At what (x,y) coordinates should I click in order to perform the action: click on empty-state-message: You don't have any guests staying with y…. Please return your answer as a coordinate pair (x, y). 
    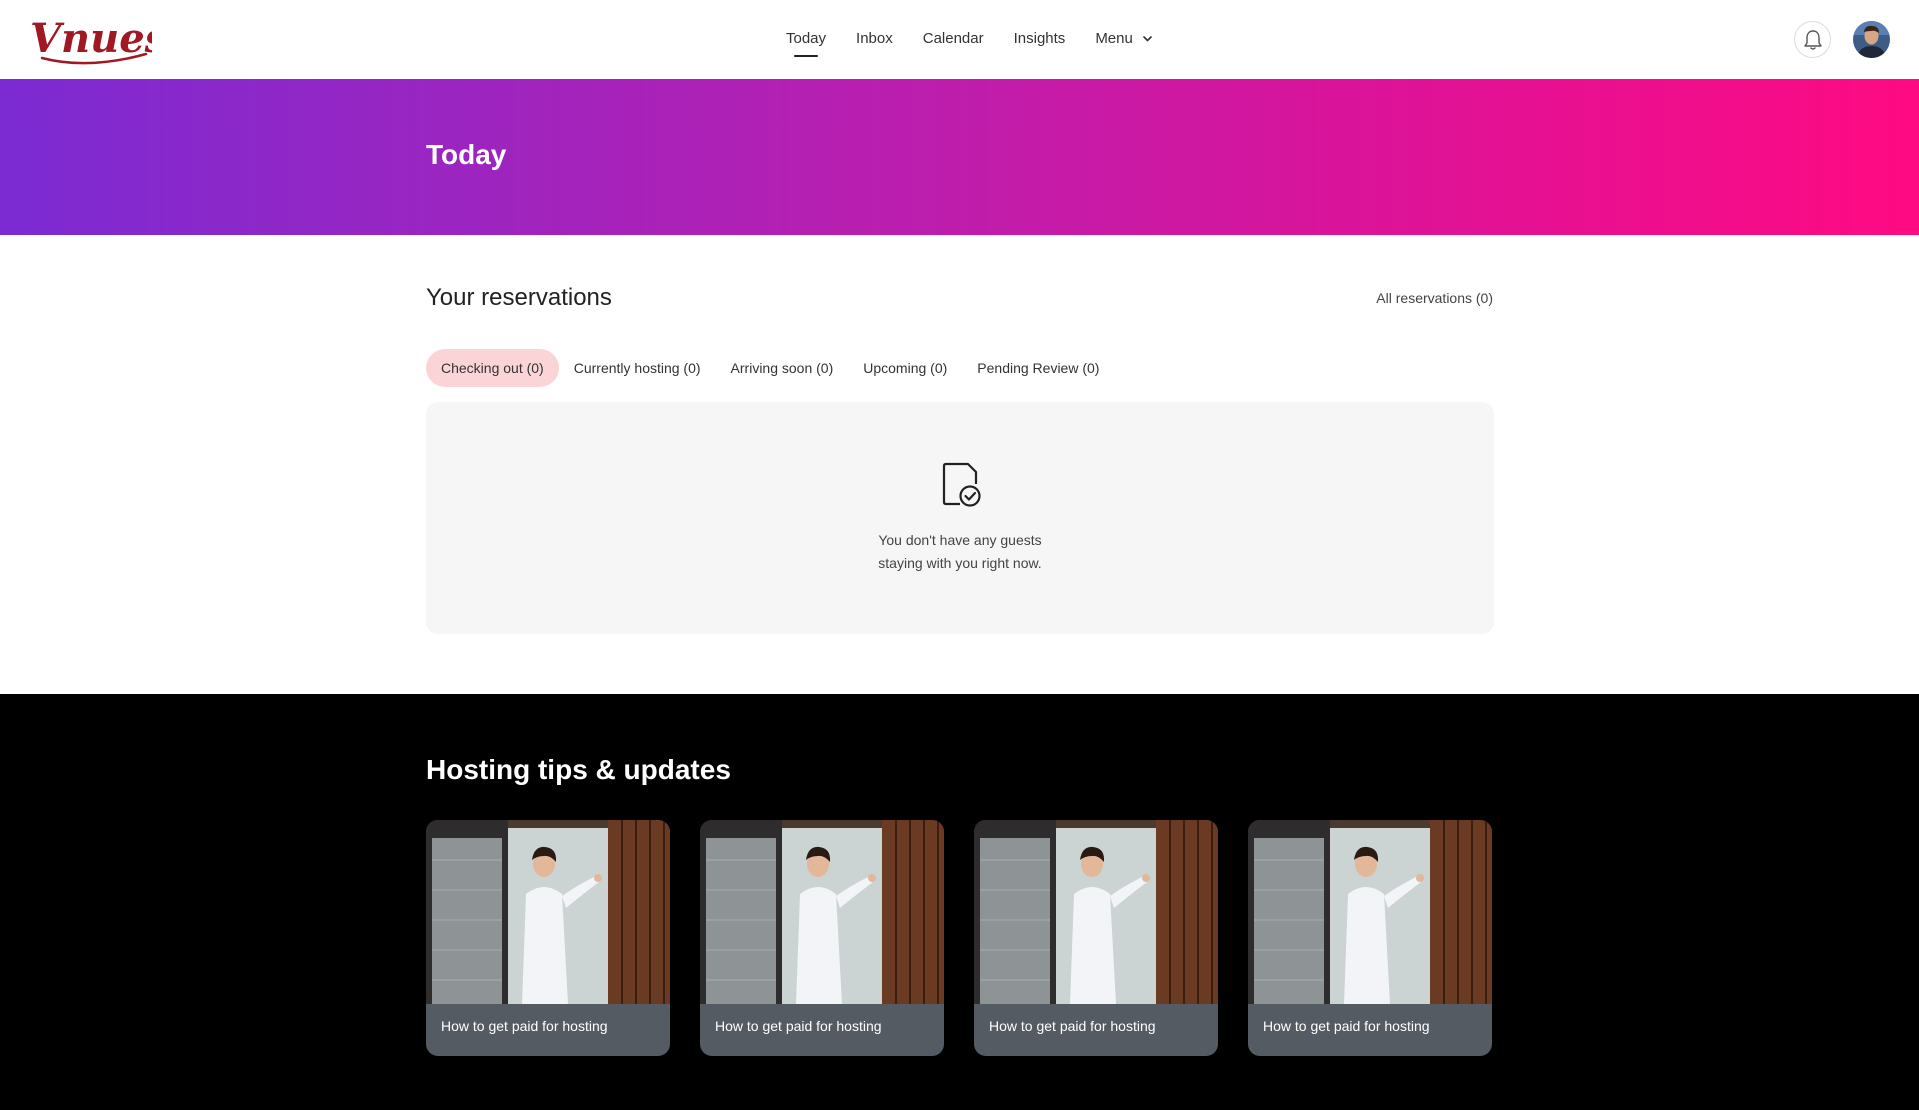
    Looking at the image, I should click on (960, 552).